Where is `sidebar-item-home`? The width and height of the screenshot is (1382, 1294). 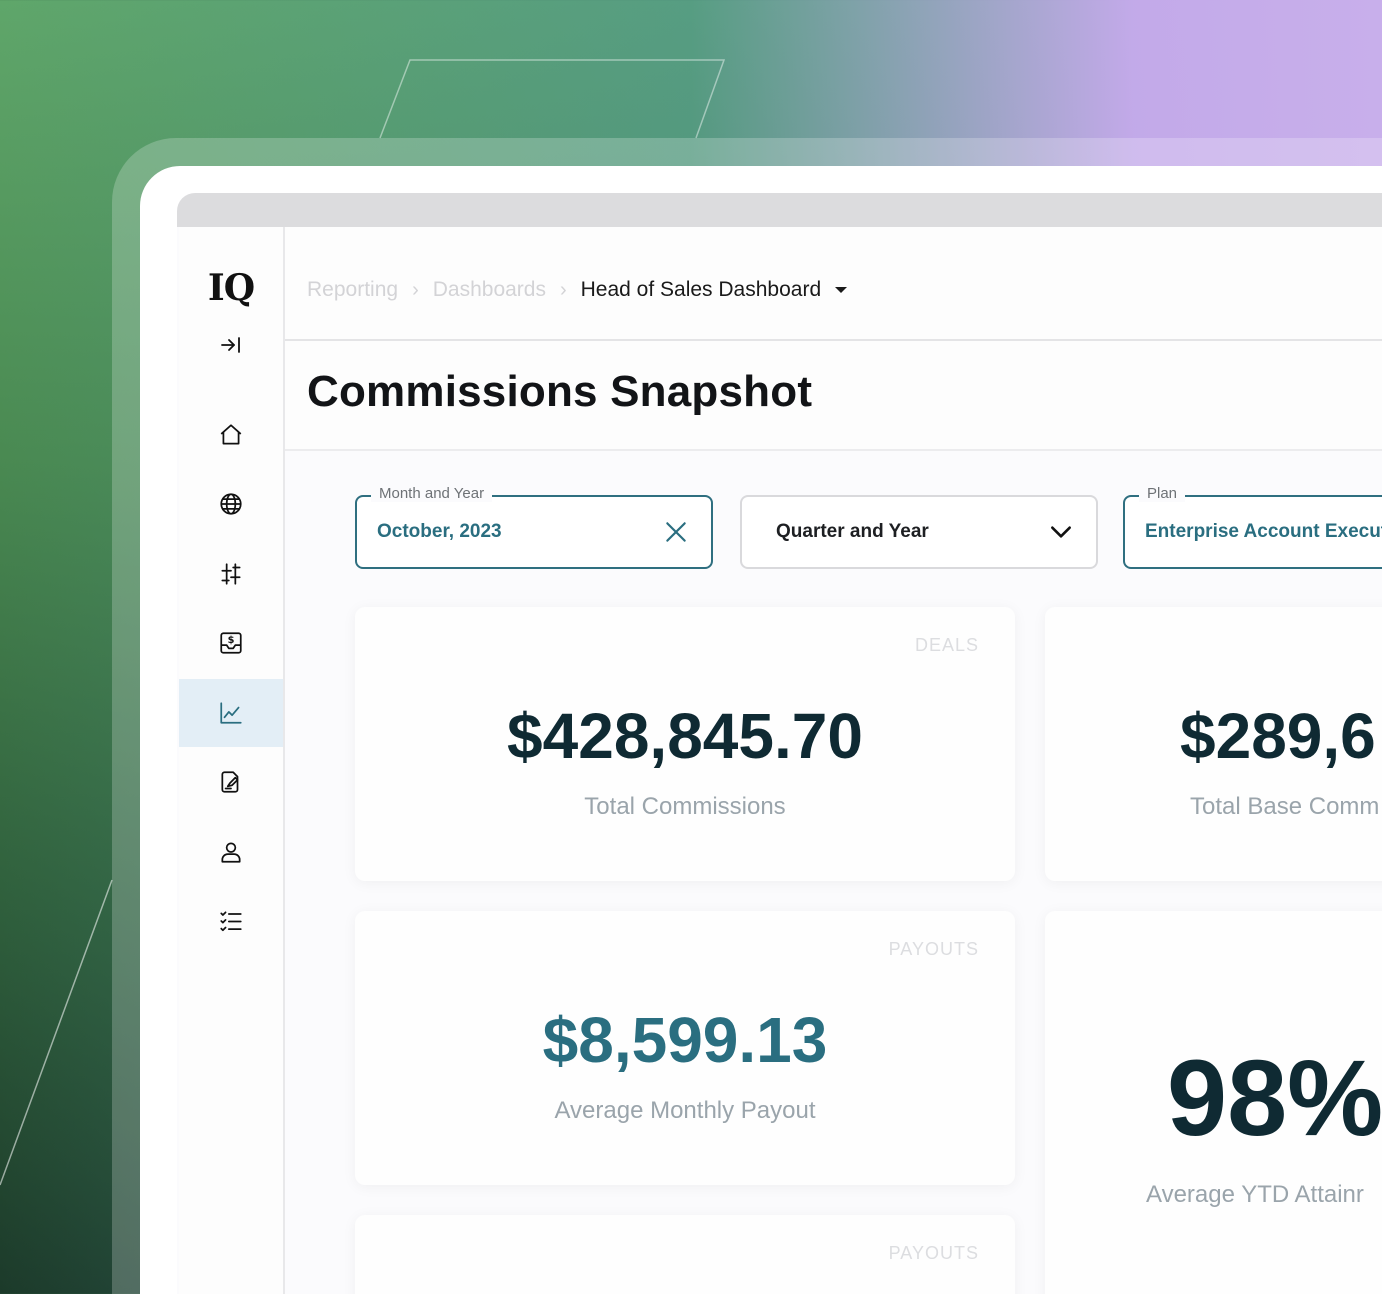 sidebar-item-home is located at coordinates (231, 435).